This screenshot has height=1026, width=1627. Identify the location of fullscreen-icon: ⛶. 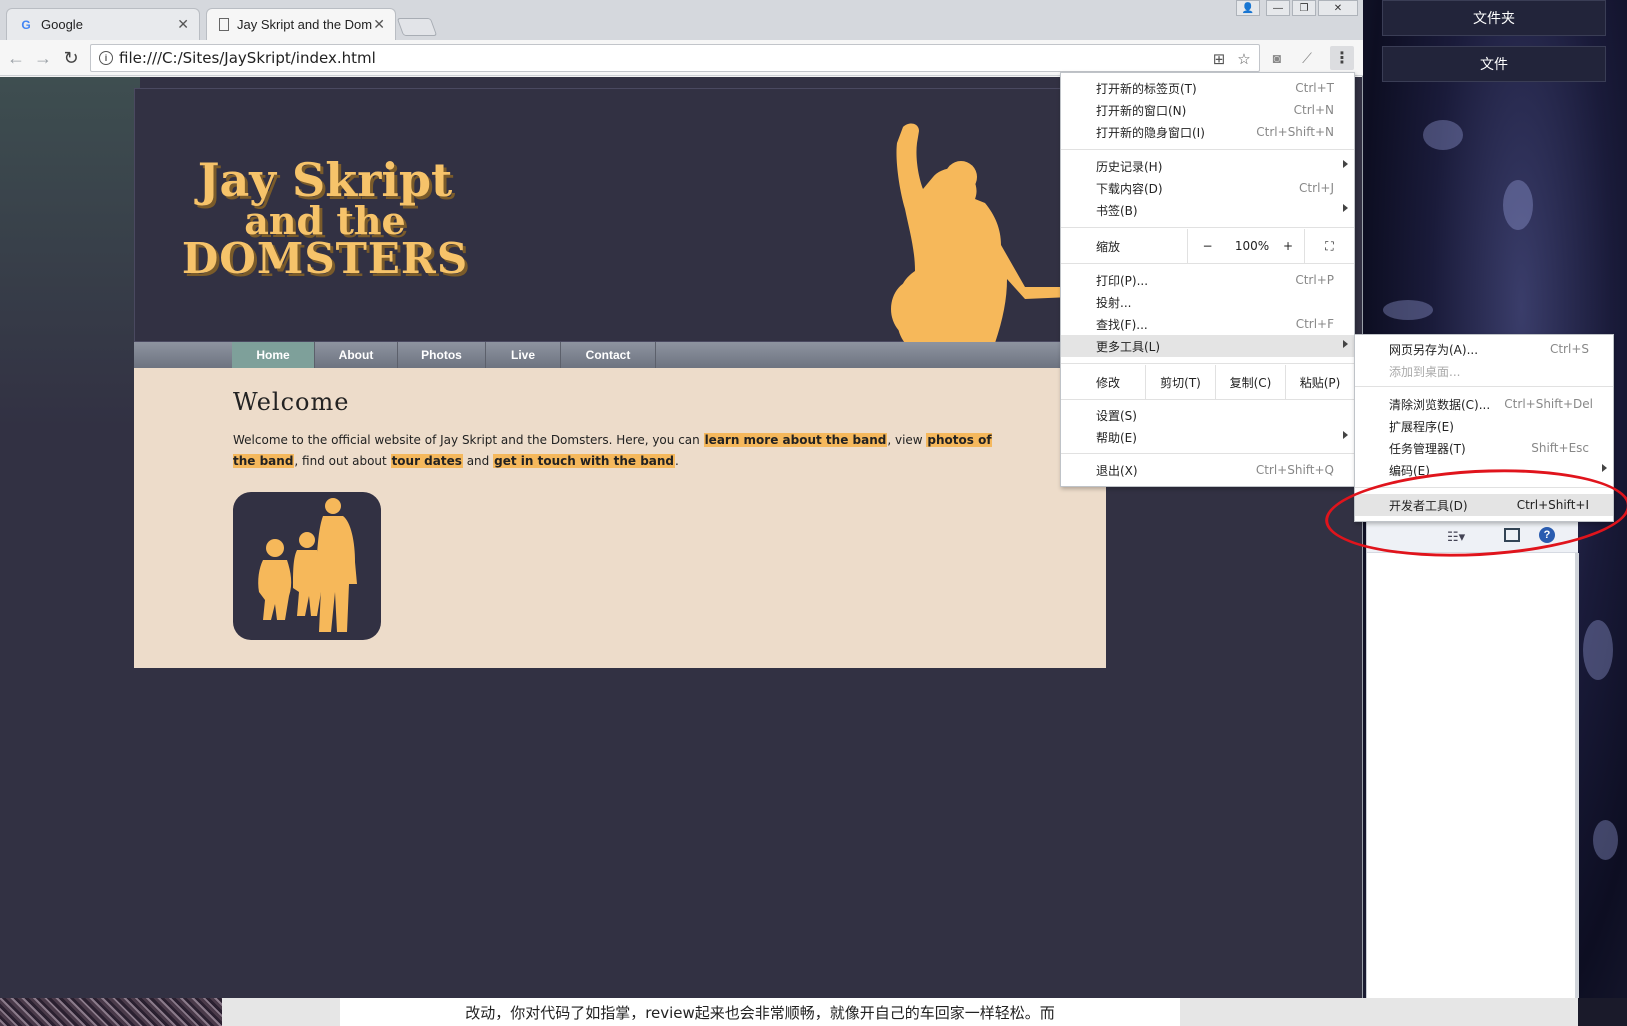
(1329, 246).